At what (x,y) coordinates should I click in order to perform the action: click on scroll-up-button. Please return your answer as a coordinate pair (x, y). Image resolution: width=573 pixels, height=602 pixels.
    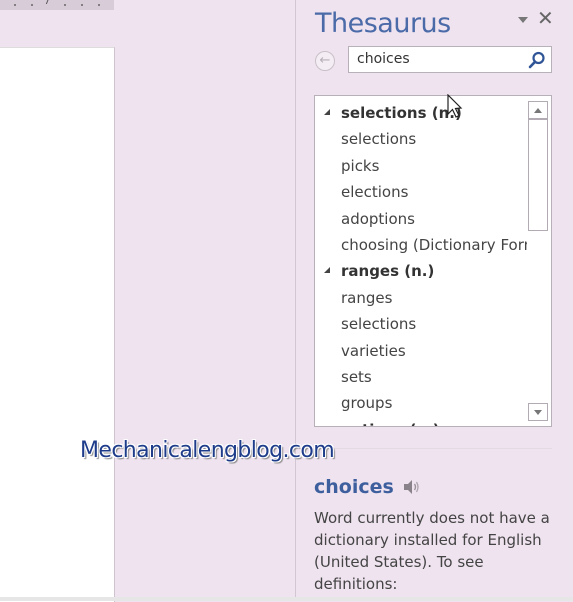
    Looking at the image, I should click on (538, 110).